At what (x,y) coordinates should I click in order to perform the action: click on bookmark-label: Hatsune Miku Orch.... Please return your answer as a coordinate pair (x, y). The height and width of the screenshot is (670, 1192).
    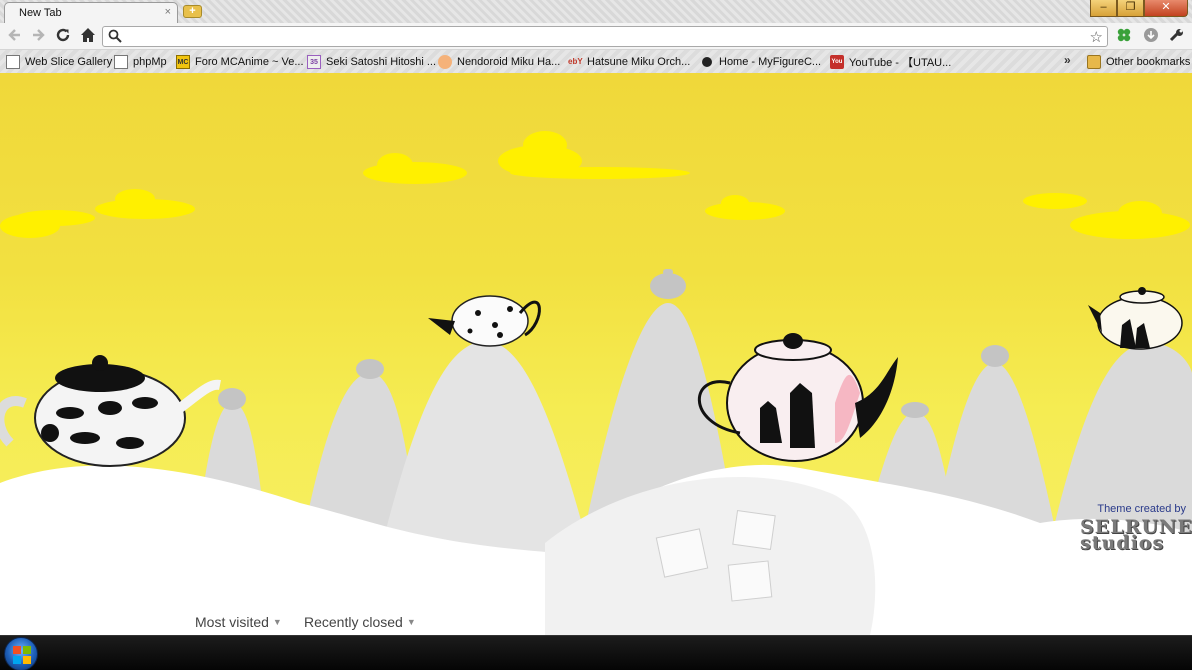
    Looking at the image, I should click on (639, 62).